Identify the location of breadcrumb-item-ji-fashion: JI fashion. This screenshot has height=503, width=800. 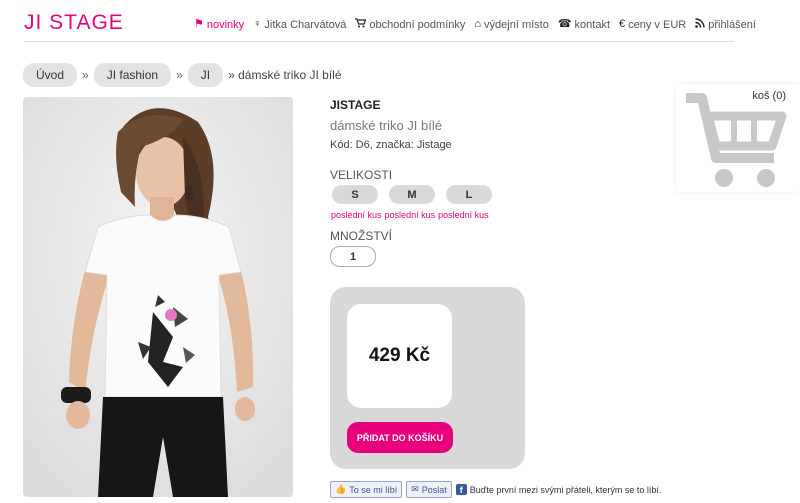
(132, 75).